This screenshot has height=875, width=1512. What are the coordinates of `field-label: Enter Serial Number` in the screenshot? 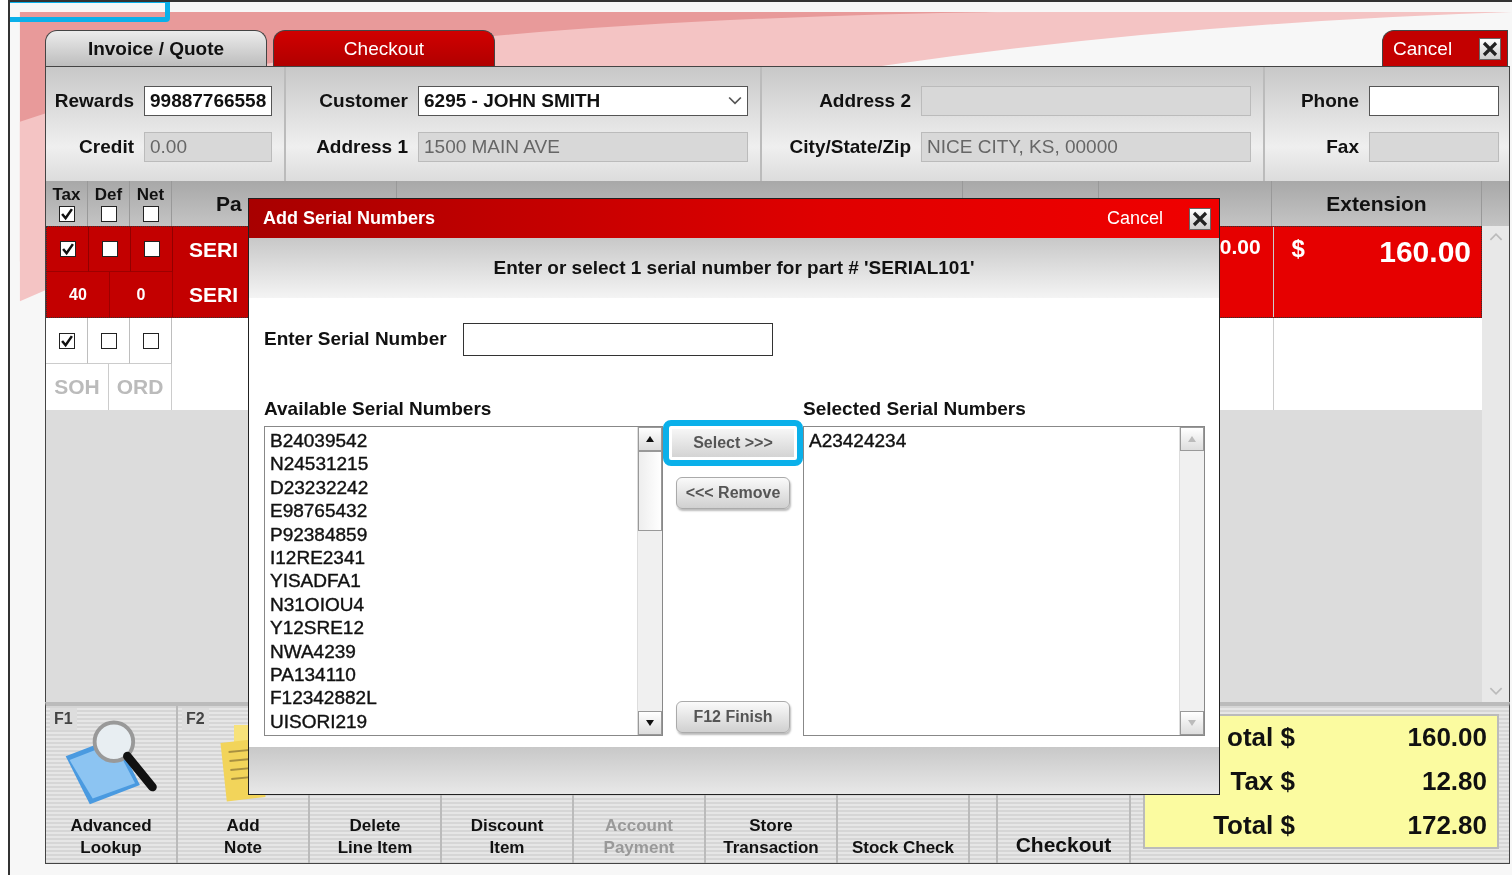 It's located at (355, 339).